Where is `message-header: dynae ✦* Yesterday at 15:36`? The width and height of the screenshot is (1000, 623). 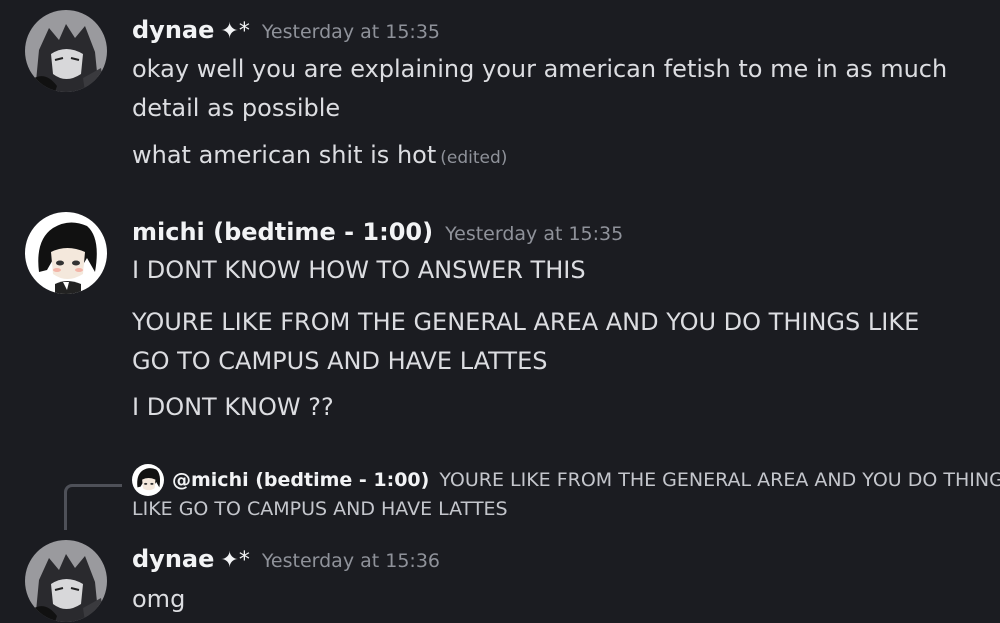
message-header: dynae ✦* Yesterday at 15:36 is located at coordinates (286, 559).